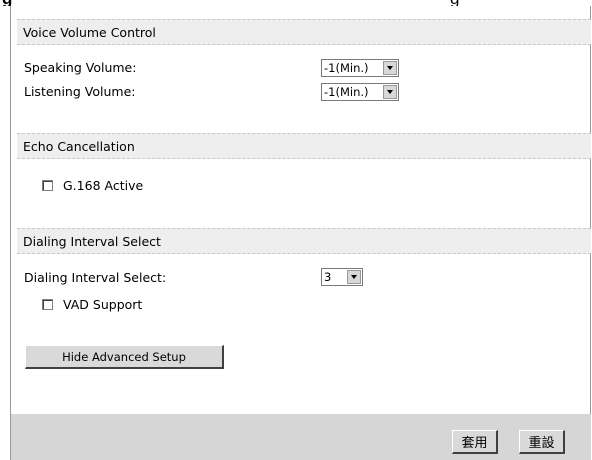  Describe the element at coordinates (89, 32) in the screenshot. I see `section-title-voice-volume: Voice Volume Control` at that location.